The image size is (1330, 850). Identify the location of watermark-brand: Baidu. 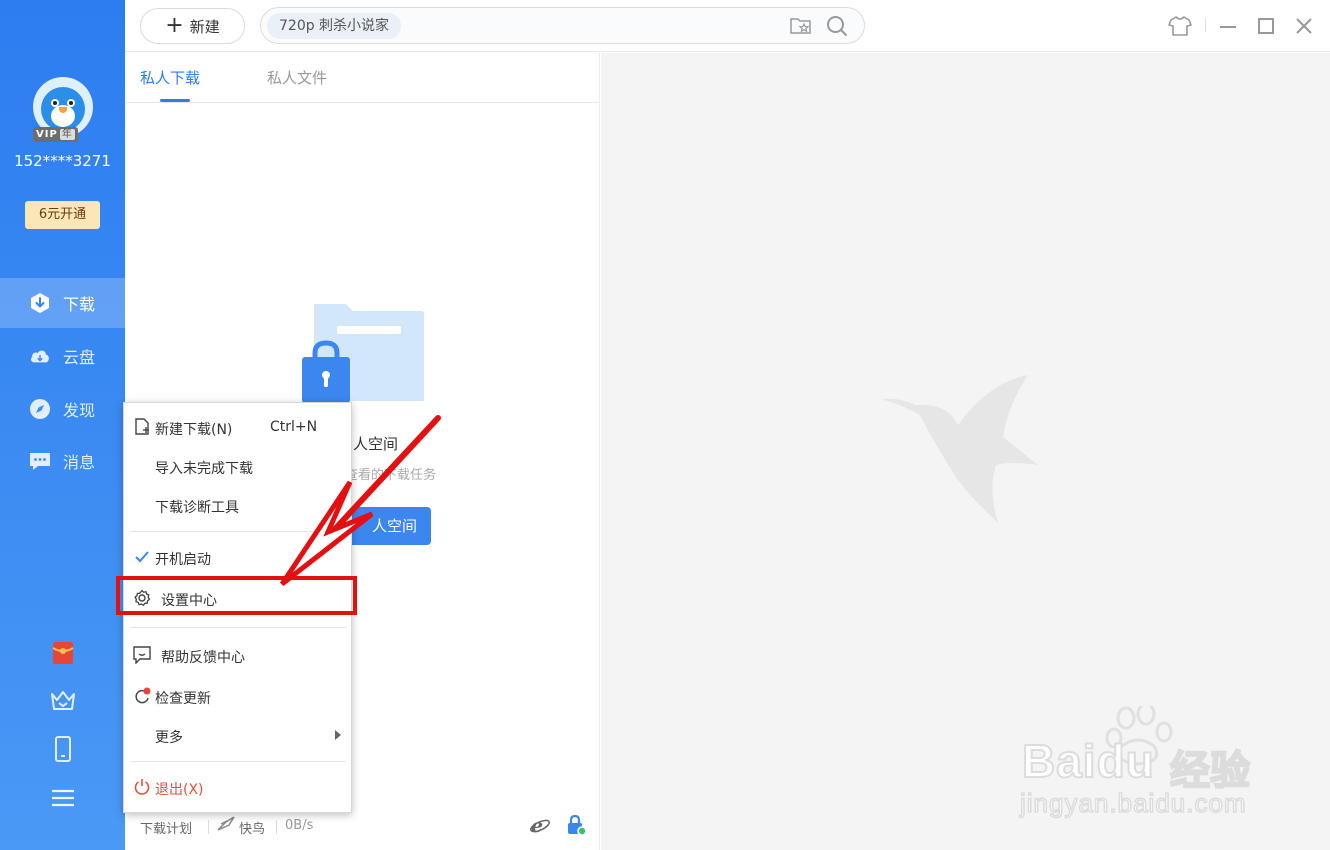
(1088, 761).